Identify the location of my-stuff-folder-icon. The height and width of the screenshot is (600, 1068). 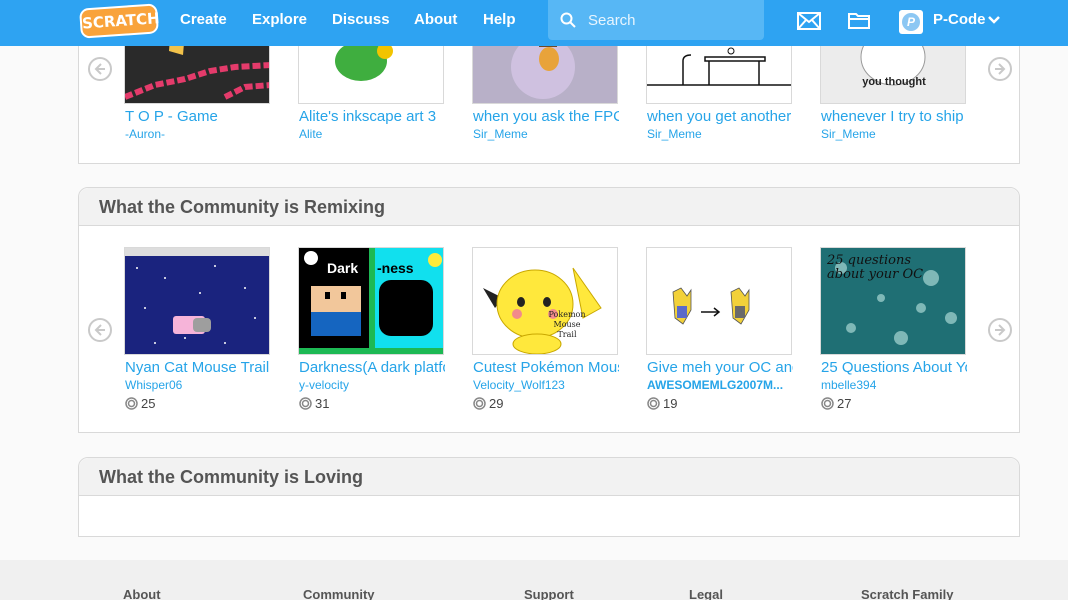
(859, 20).